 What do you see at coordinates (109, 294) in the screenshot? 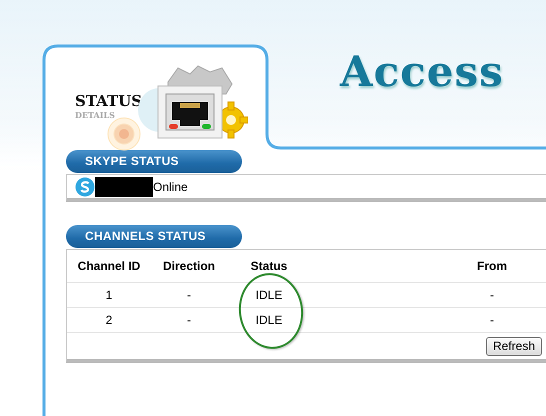
I see `table-cell: 1` at bounding box center [109, 294].